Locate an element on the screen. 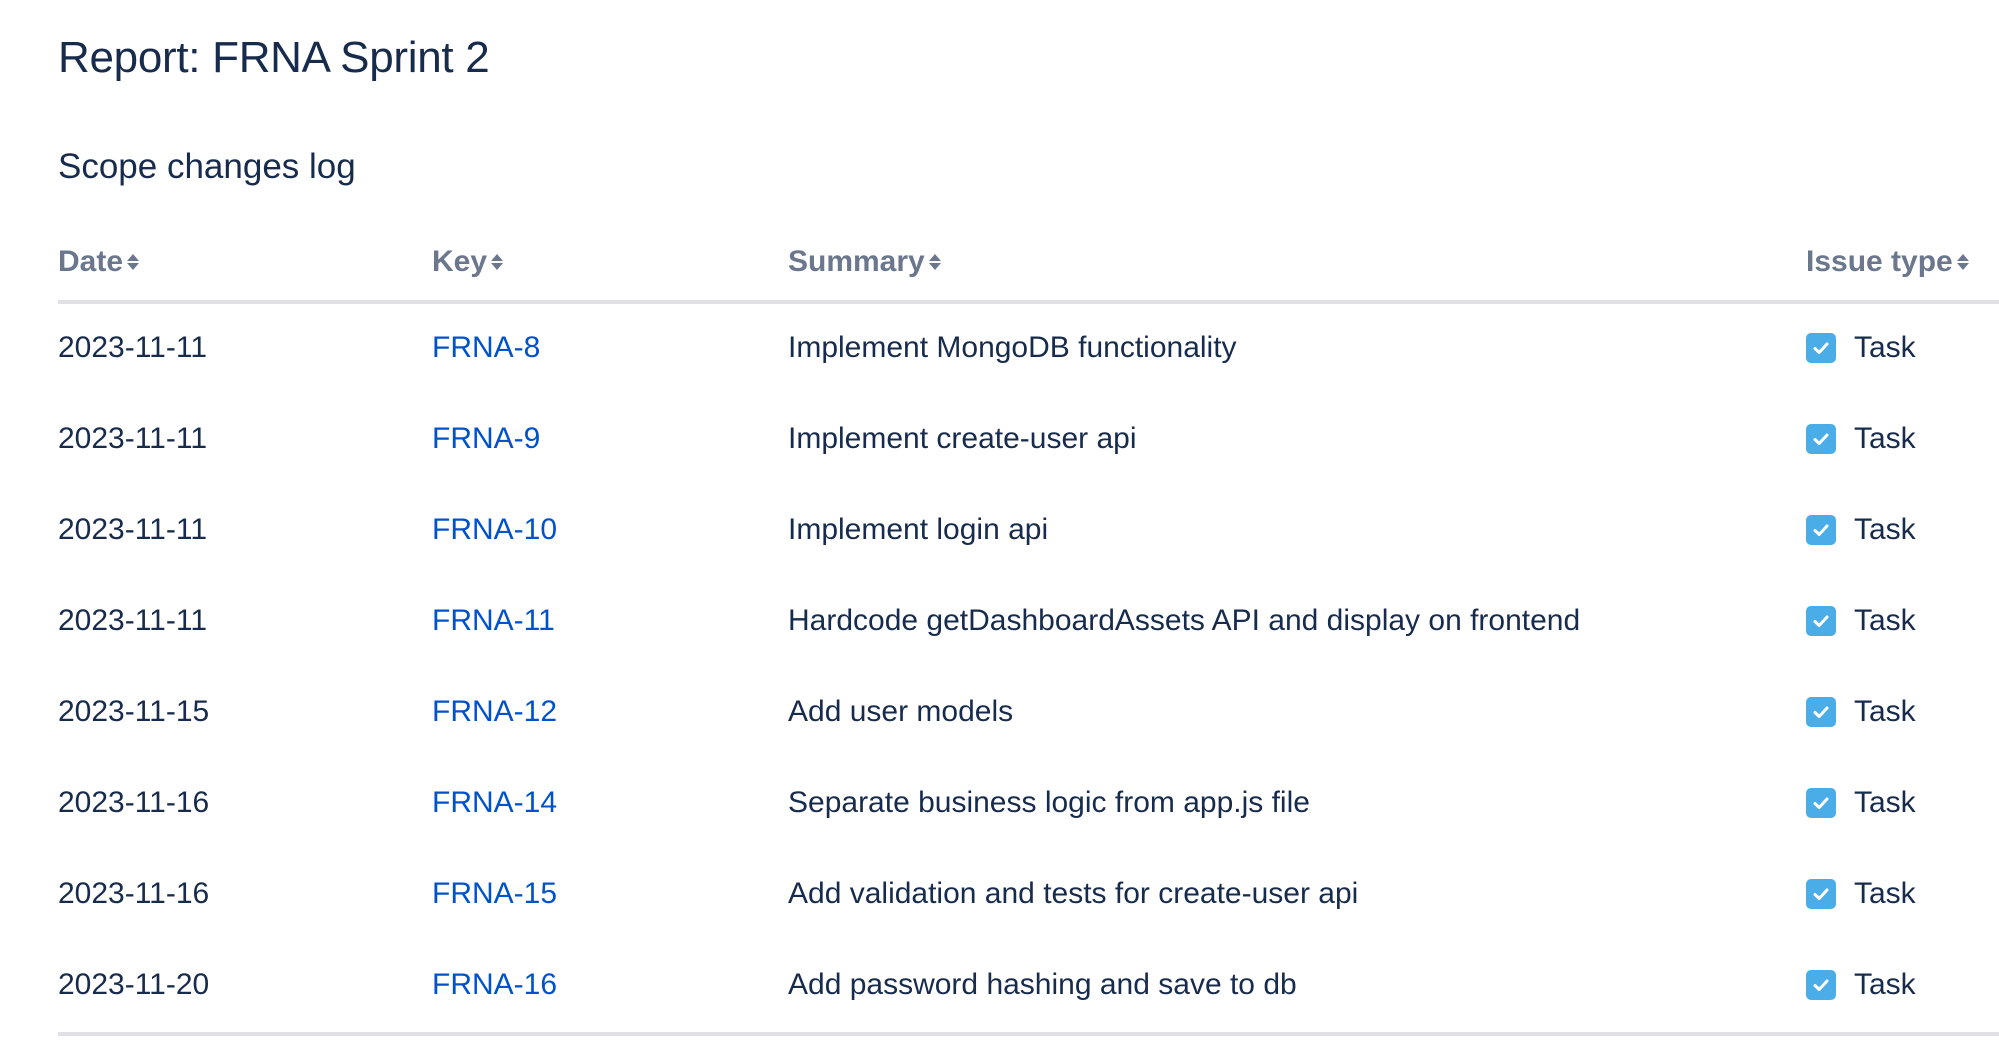 This screenshot has height=1063, width=1999. key-cell: FRNA-15 is located at coordinates (494, 894).